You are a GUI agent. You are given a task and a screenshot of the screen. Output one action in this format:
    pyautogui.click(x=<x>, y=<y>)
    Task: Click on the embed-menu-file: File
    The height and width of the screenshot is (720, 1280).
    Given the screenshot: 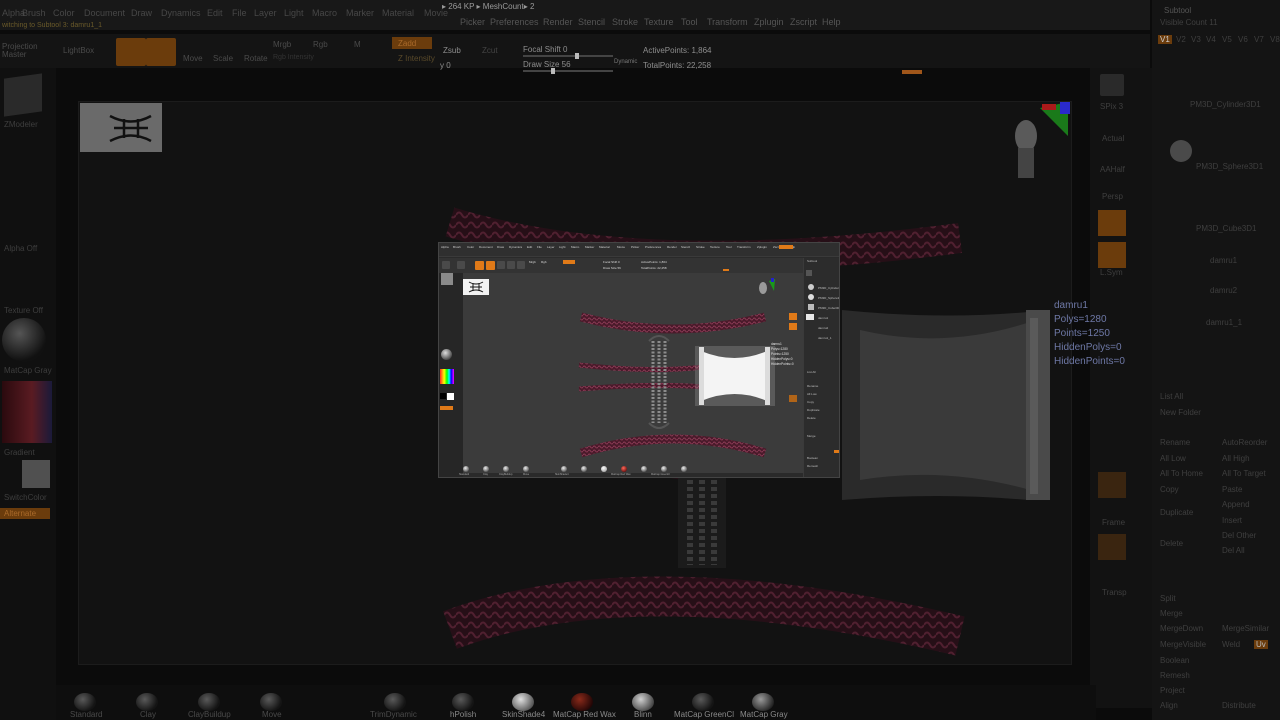 What is the action you would take?
    pyautogui.click(x=539, y=247)
    